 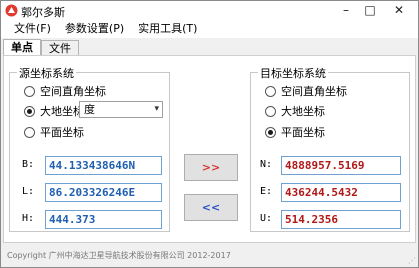 What do you see at coordinates (346, 10) in the screenshot?
I see `minimize-icon: –` at bounding box center [346, 10].